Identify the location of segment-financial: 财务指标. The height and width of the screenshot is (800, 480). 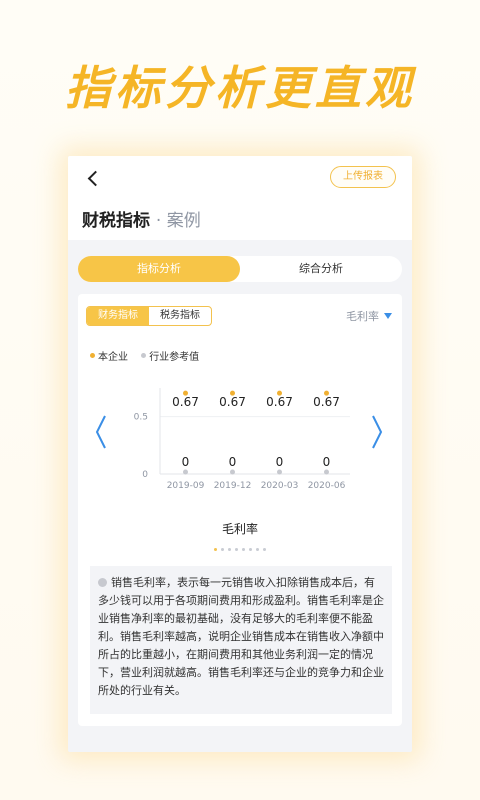
(118, 316).